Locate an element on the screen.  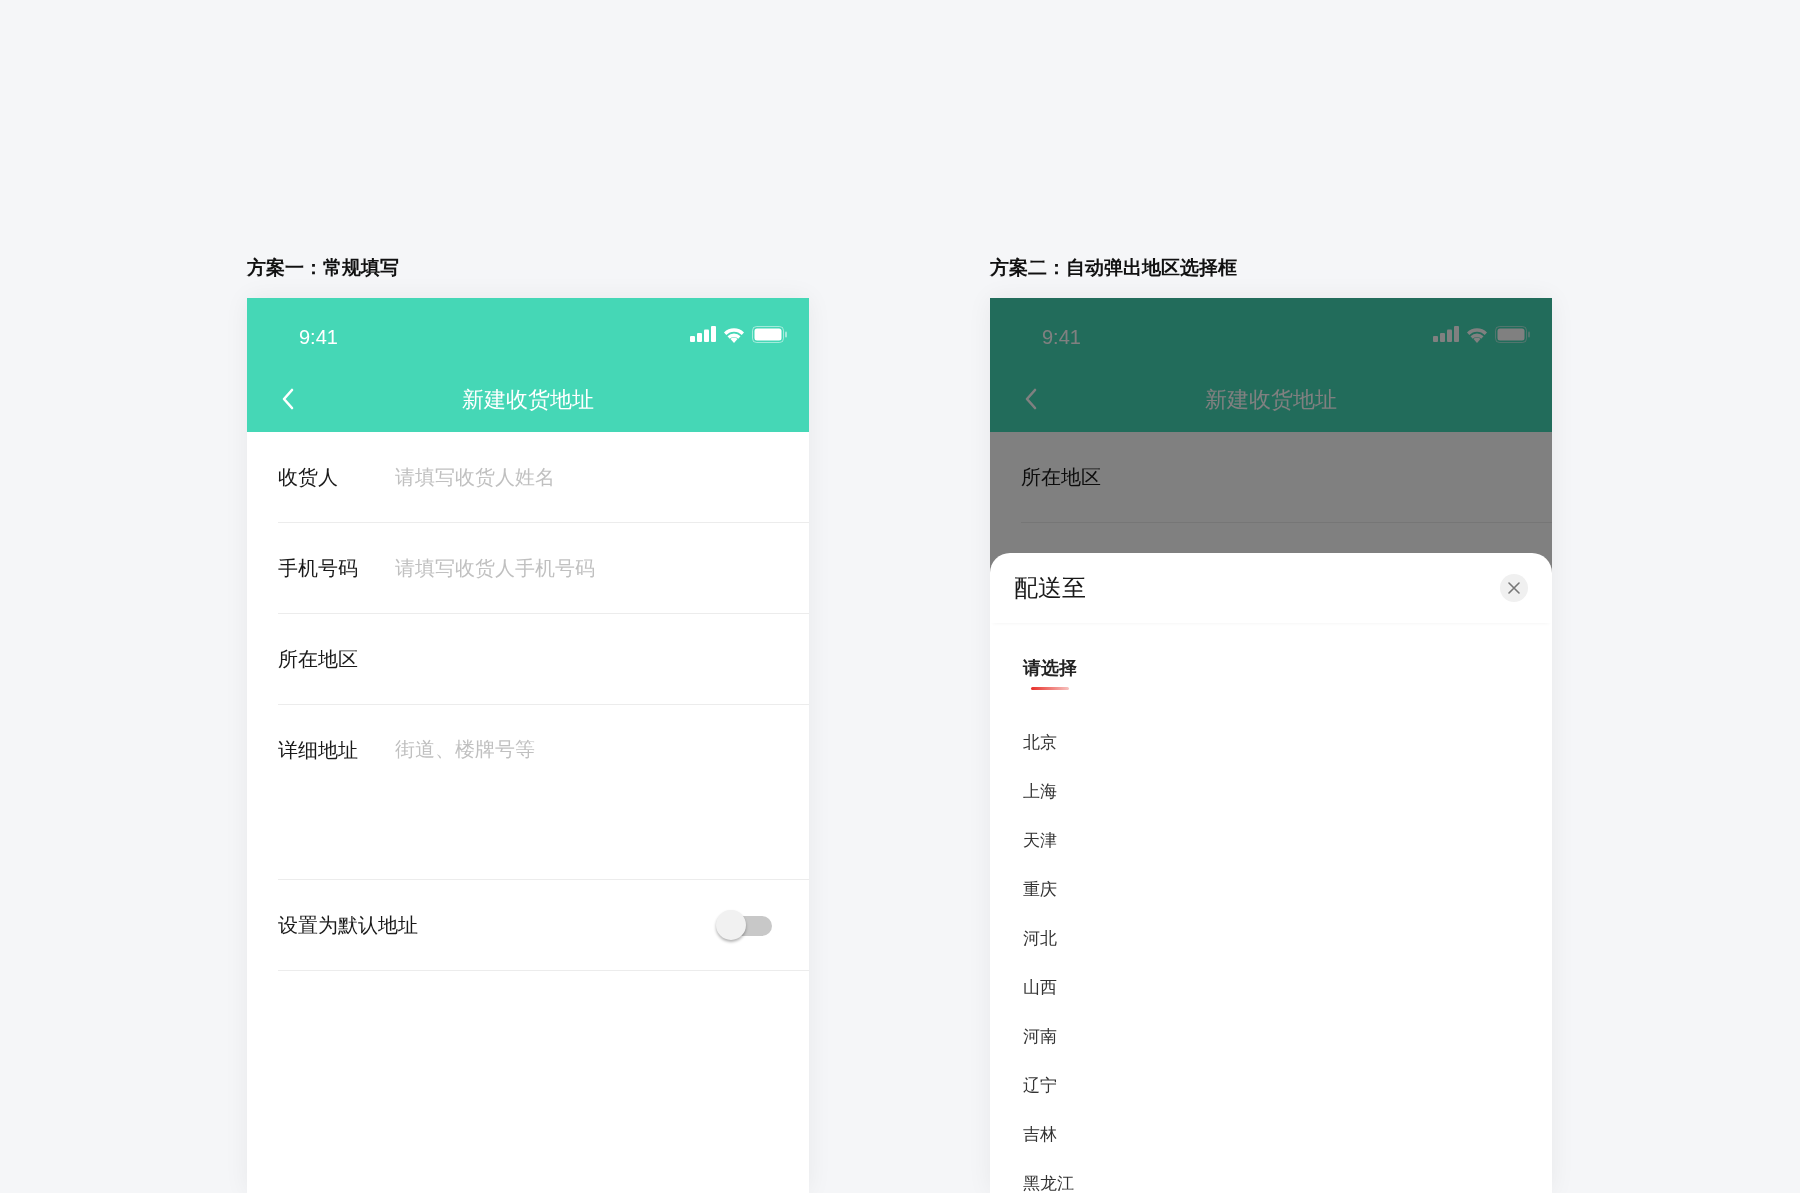
field-label: 设置为默认地址 is located at coordinates (348, 925).